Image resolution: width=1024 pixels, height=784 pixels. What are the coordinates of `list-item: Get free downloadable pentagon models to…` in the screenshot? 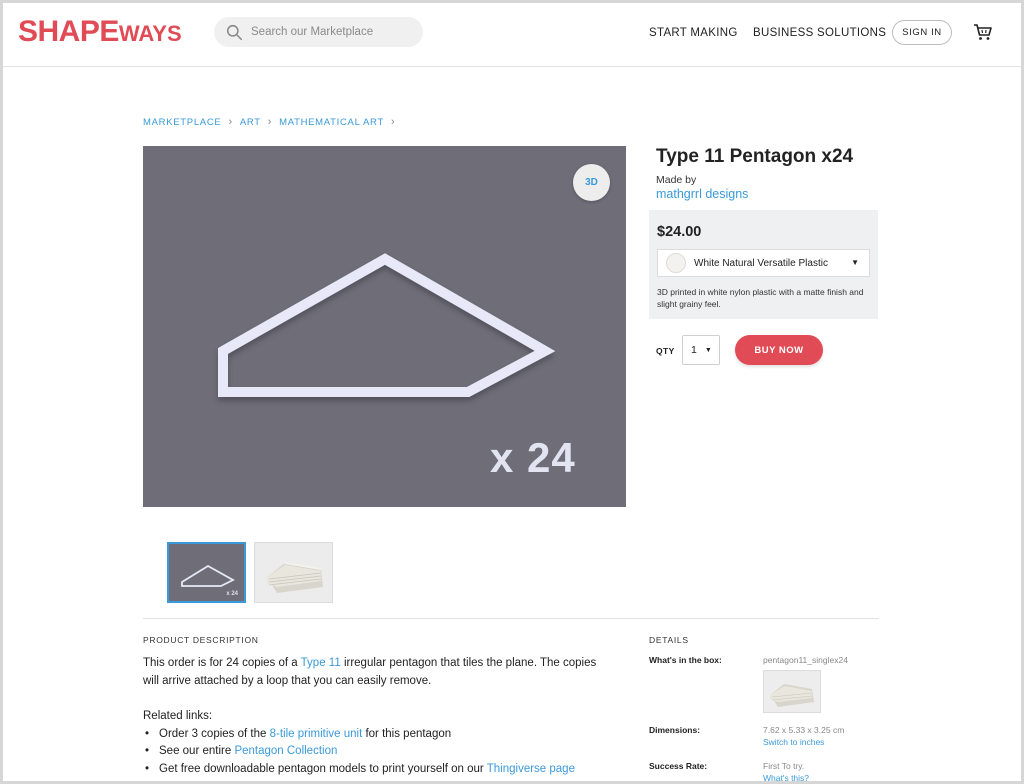 It's located at (359, 770).